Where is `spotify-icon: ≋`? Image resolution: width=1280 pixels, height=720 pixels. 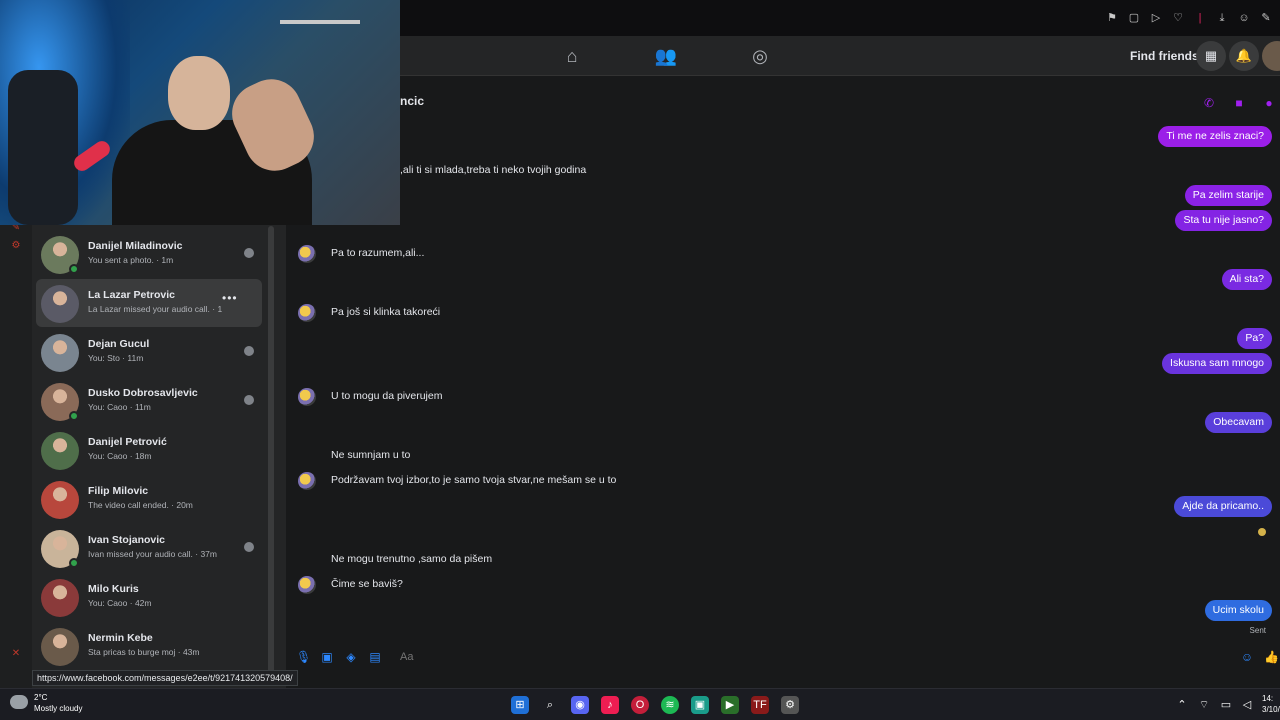 spotify-icon: ≋ is located at coordinates (670, 705).